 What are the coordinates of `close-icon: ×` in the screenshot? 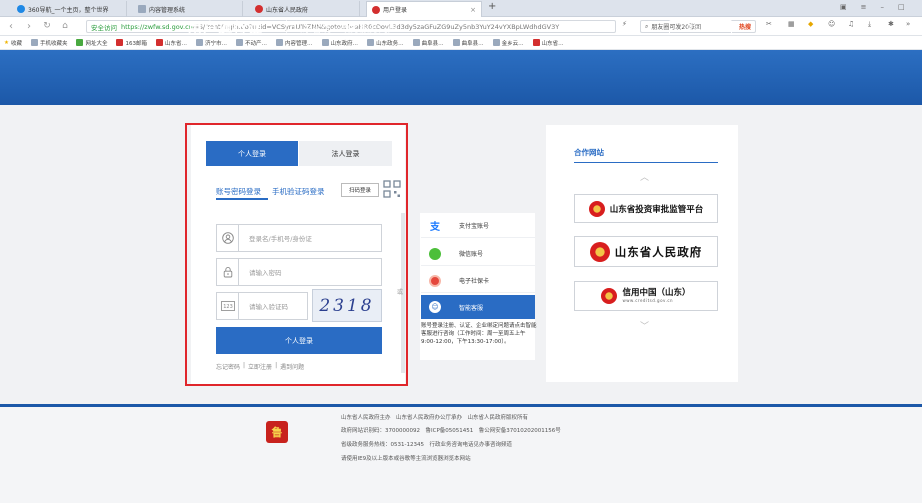 It's located at (473, 10).